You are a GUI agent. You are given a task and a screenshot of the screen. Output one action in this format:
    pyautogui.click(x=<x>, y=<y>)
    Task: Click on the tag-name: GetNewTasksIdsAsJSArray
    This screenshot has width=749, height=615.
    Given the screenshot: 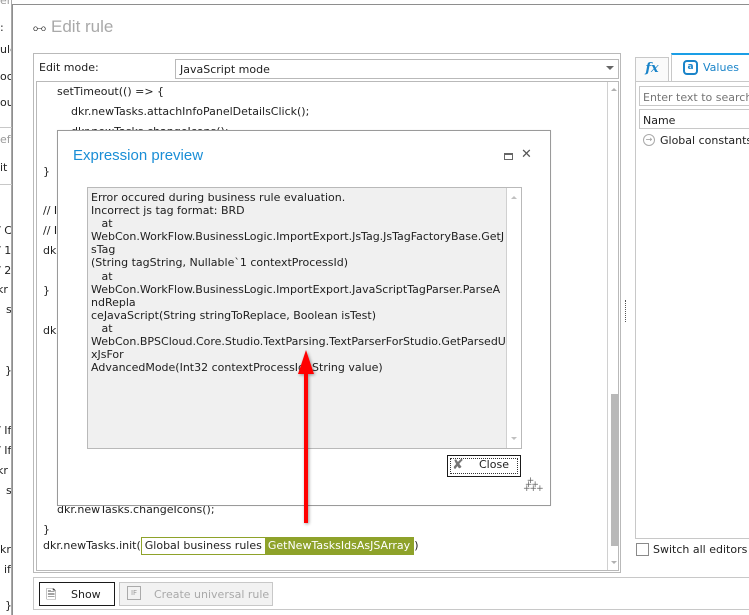 What is the action you would take?
    pyautogui.click(x=339, y=546)
    